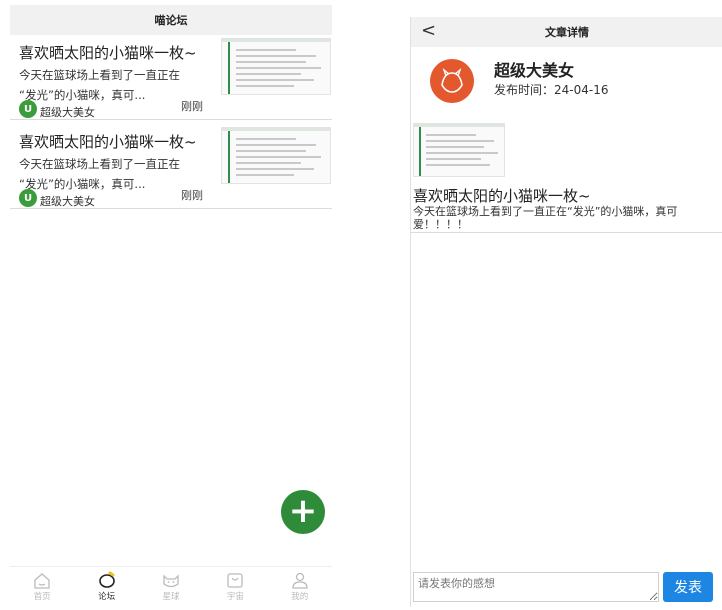 The width and height of the screenshot is (722, 610). What do you see at coordinates (534, 70) in the screenshot?
I see `detail-author: 超级大美女` at bounding box center [534, 70].